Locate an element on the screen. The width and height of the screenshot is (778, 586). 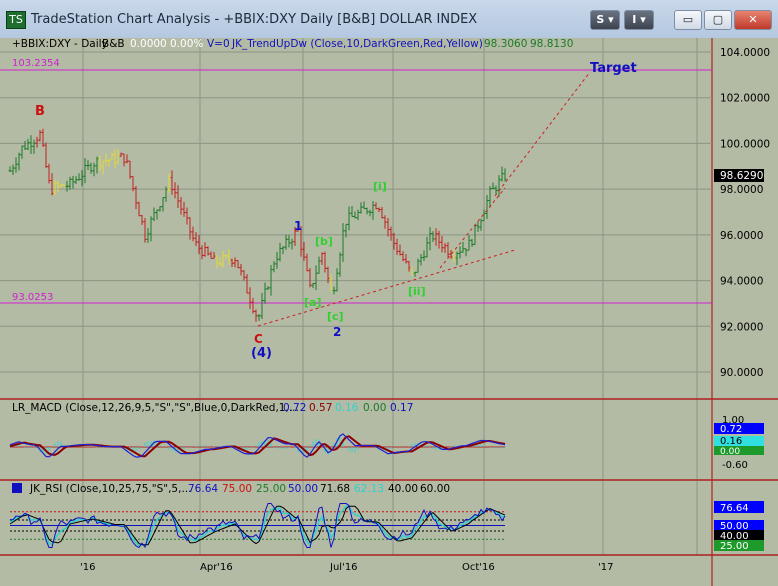
maximize-button: ▢ is located at coordinates (718, 20).